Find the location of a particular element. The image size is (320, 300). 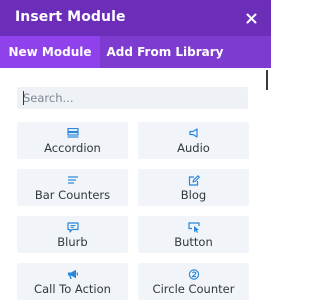

circle-counter-icon is located at coordinates (193, 274).